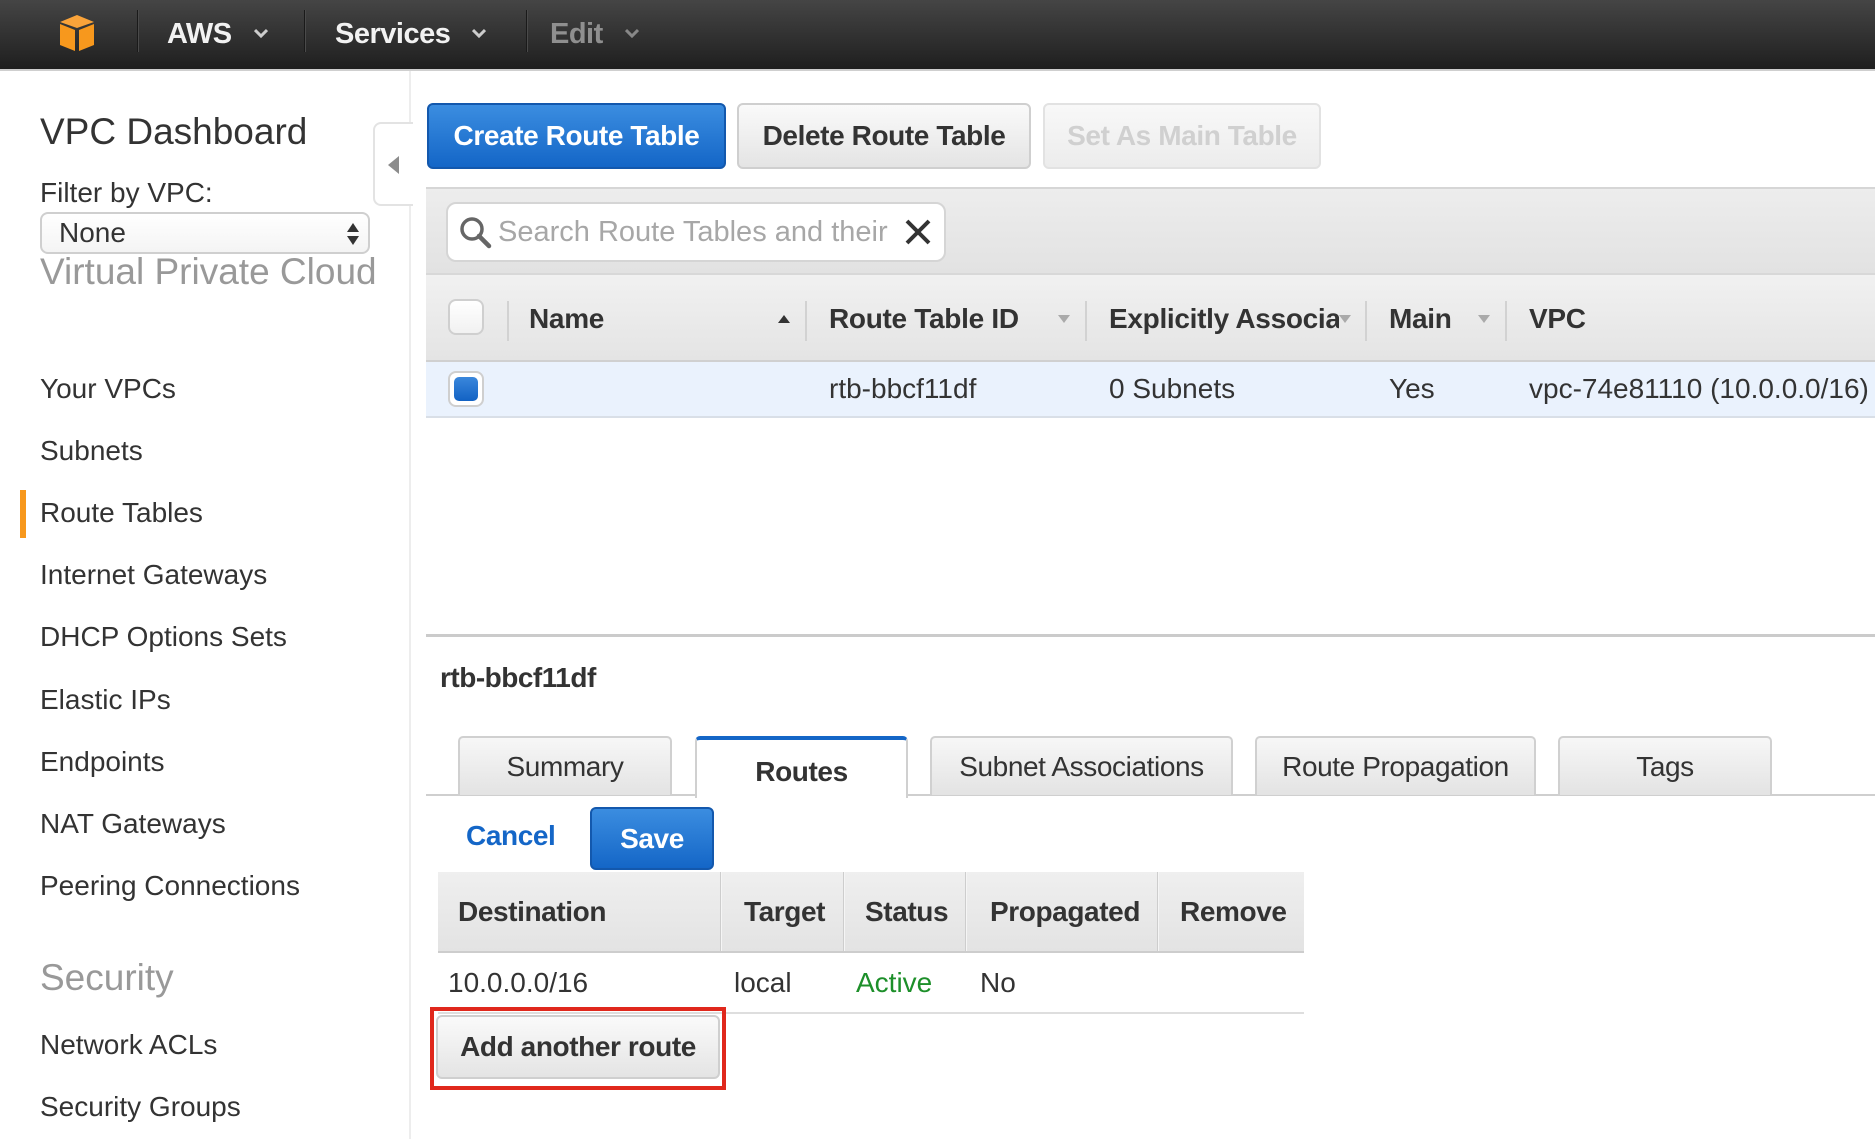  Describe the element at coordinates (785, 911) in the screenshot. I see `column-header-target: Target` at that location.